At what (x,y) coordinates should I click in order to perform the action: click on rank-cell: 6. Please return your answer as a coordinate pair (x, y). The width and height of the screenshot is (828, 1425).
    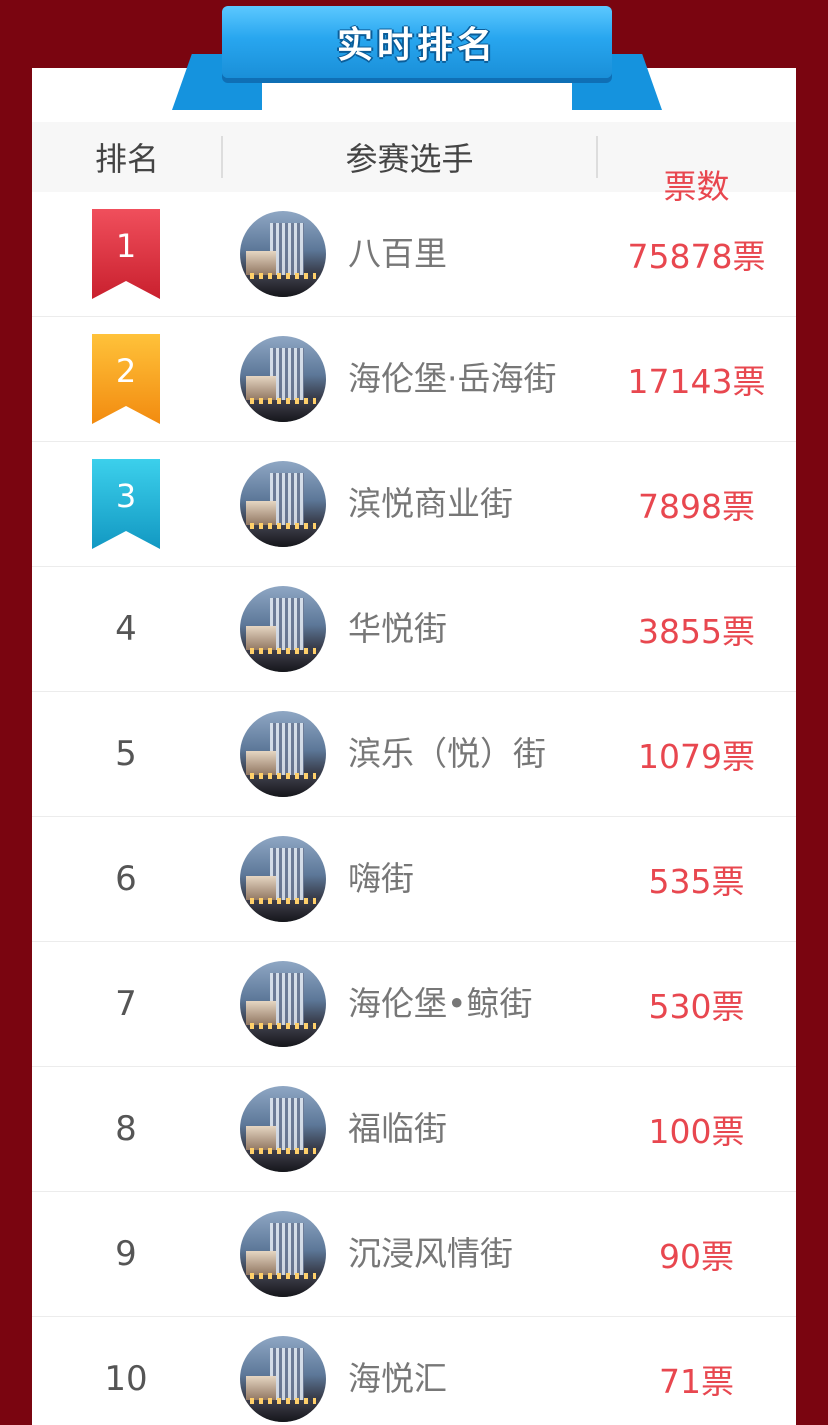
    Looking at the image, I should click on (126, 879).